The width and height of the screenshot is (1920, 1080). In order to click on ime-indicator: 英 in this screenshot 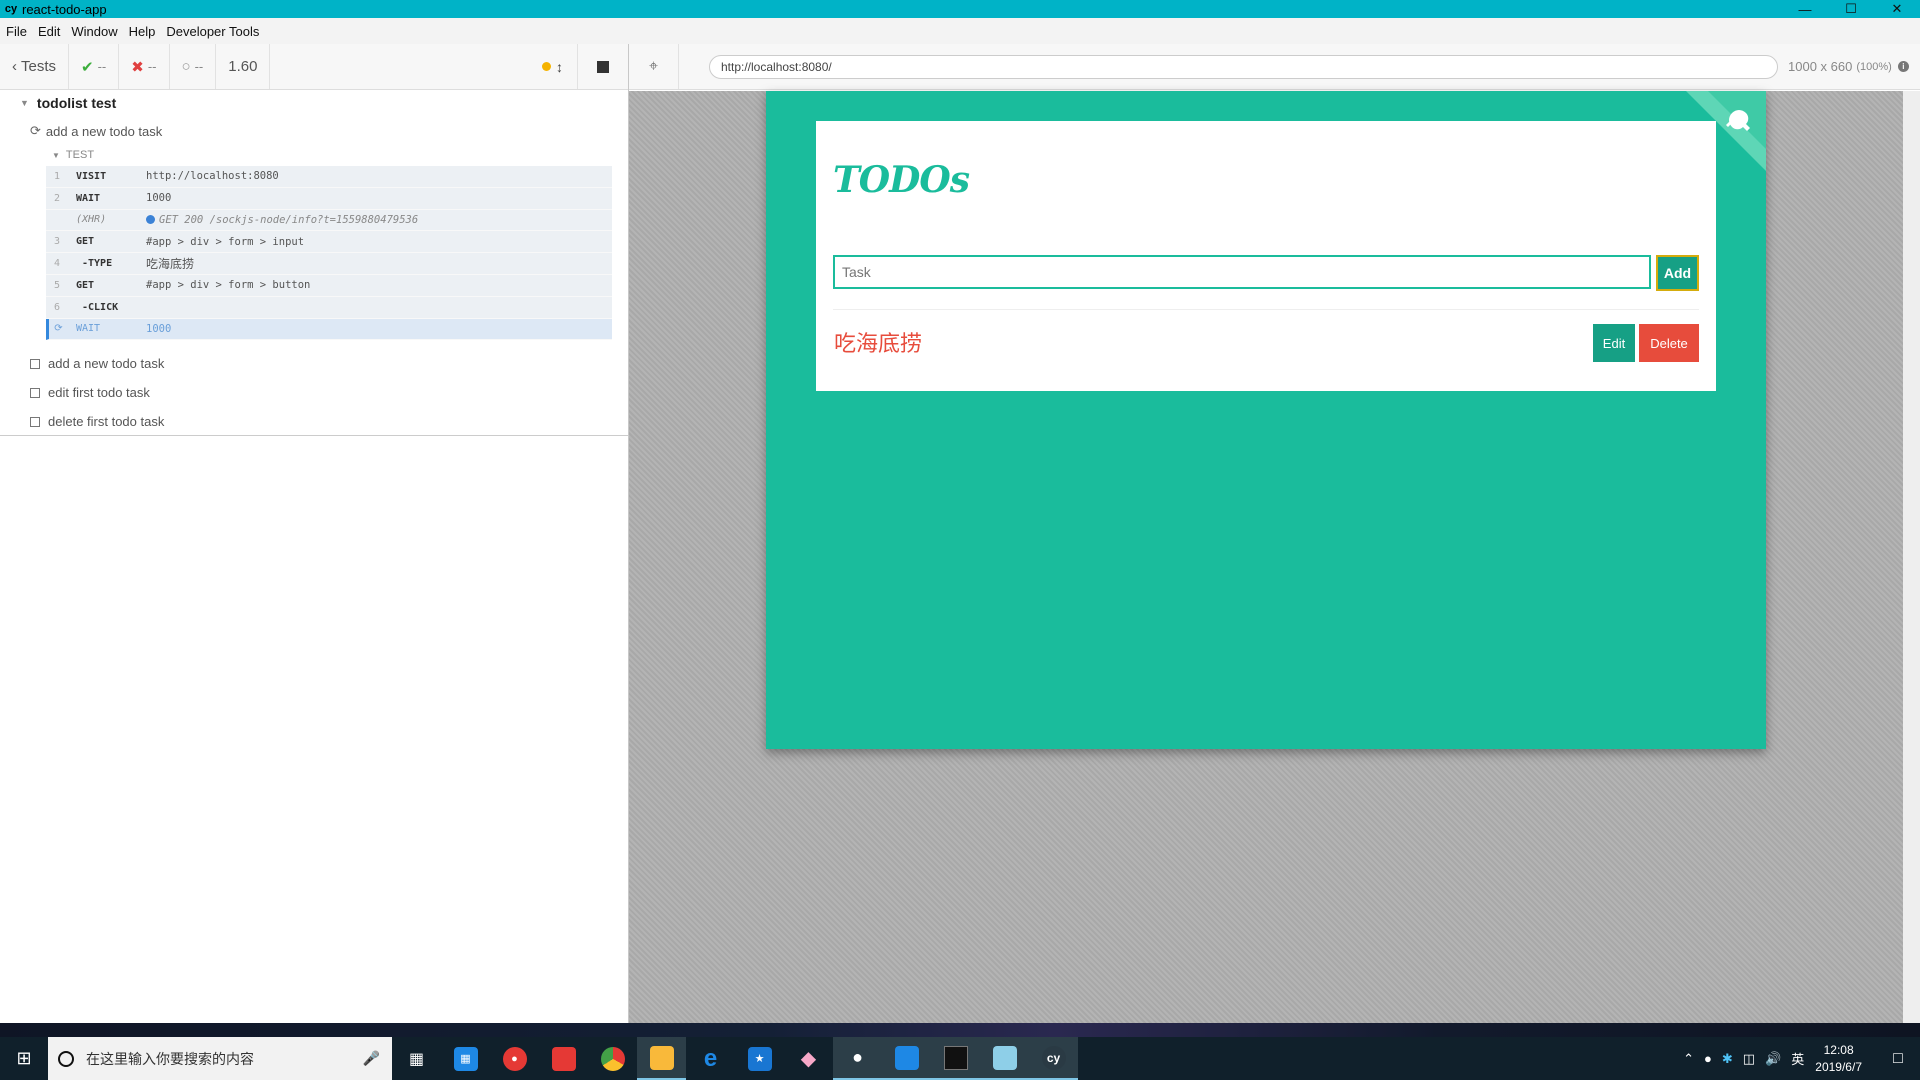, I will do `click(1797, 1058)`.